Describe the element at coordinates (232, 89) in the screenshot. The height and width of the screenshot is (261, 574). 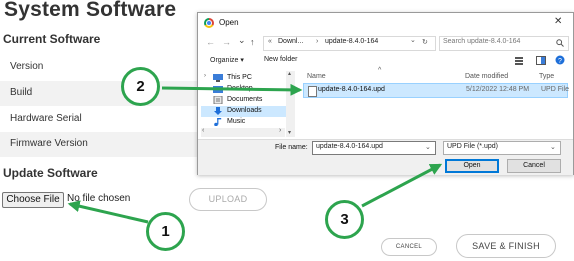
I see `arrow-to-file` at that location.